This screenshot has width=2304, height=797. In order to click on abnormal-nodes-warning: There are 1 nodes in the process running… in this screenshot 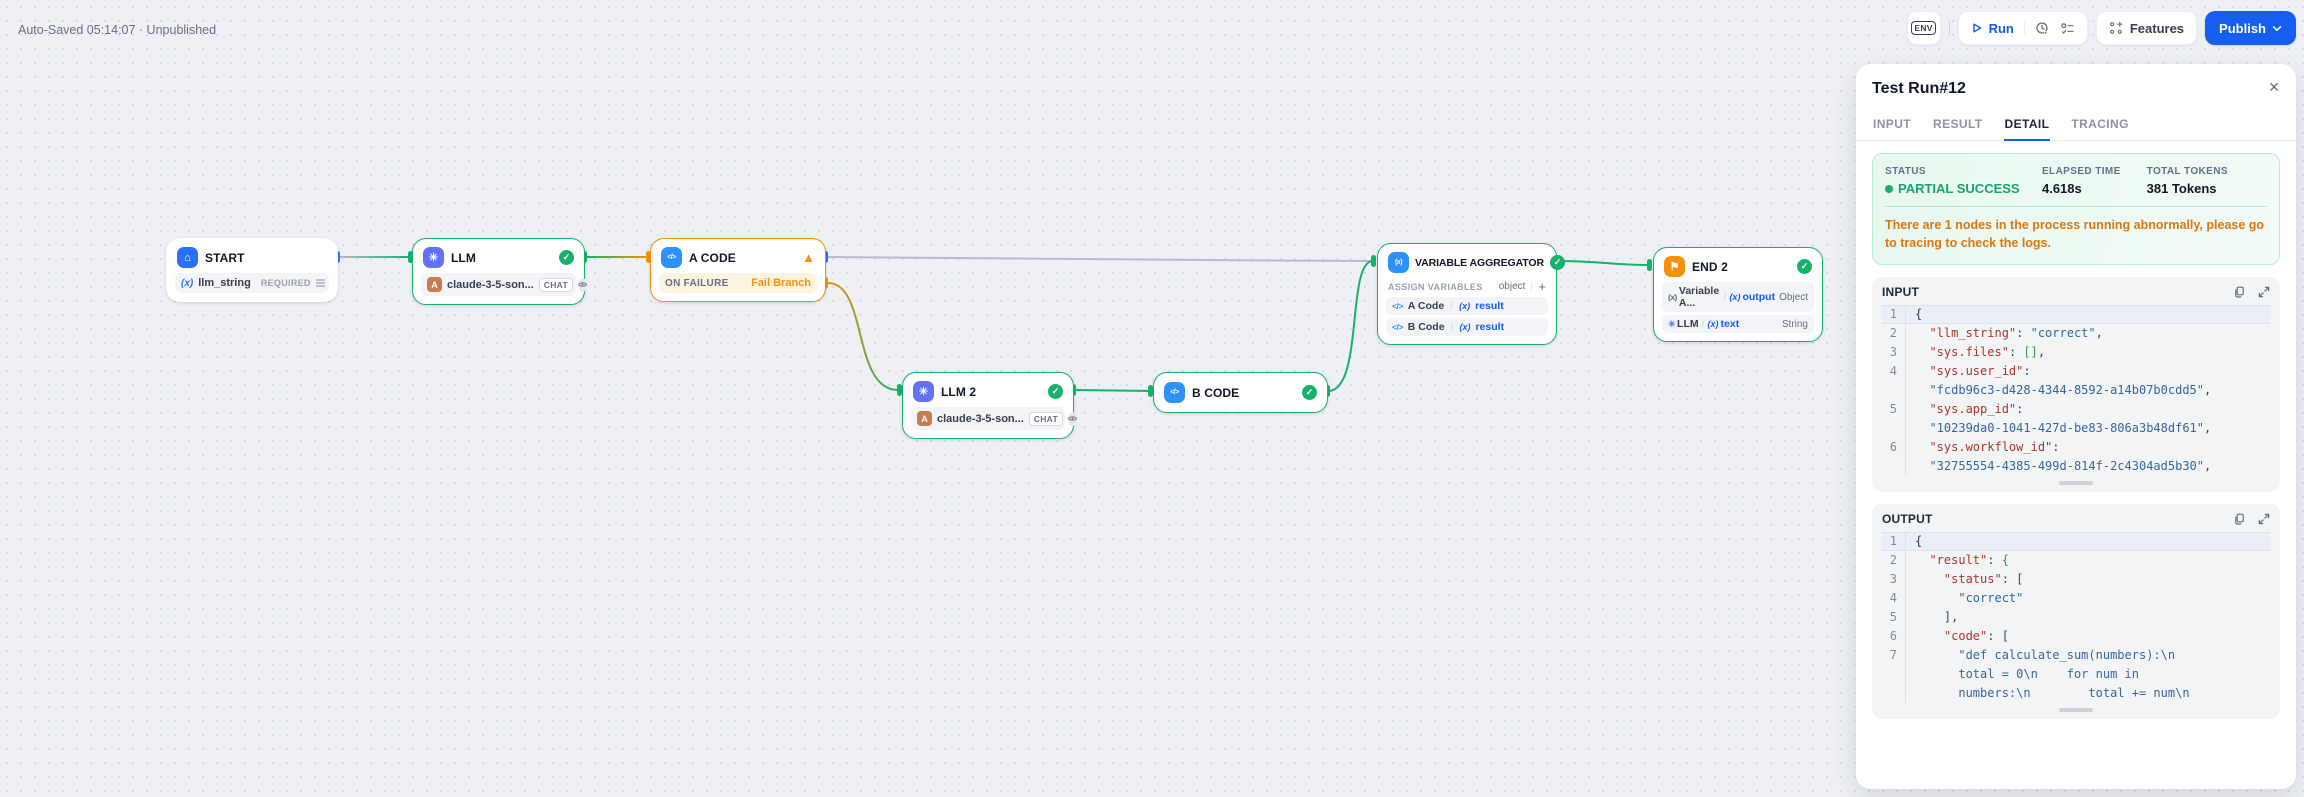, I will do `click(2075, 234)`.